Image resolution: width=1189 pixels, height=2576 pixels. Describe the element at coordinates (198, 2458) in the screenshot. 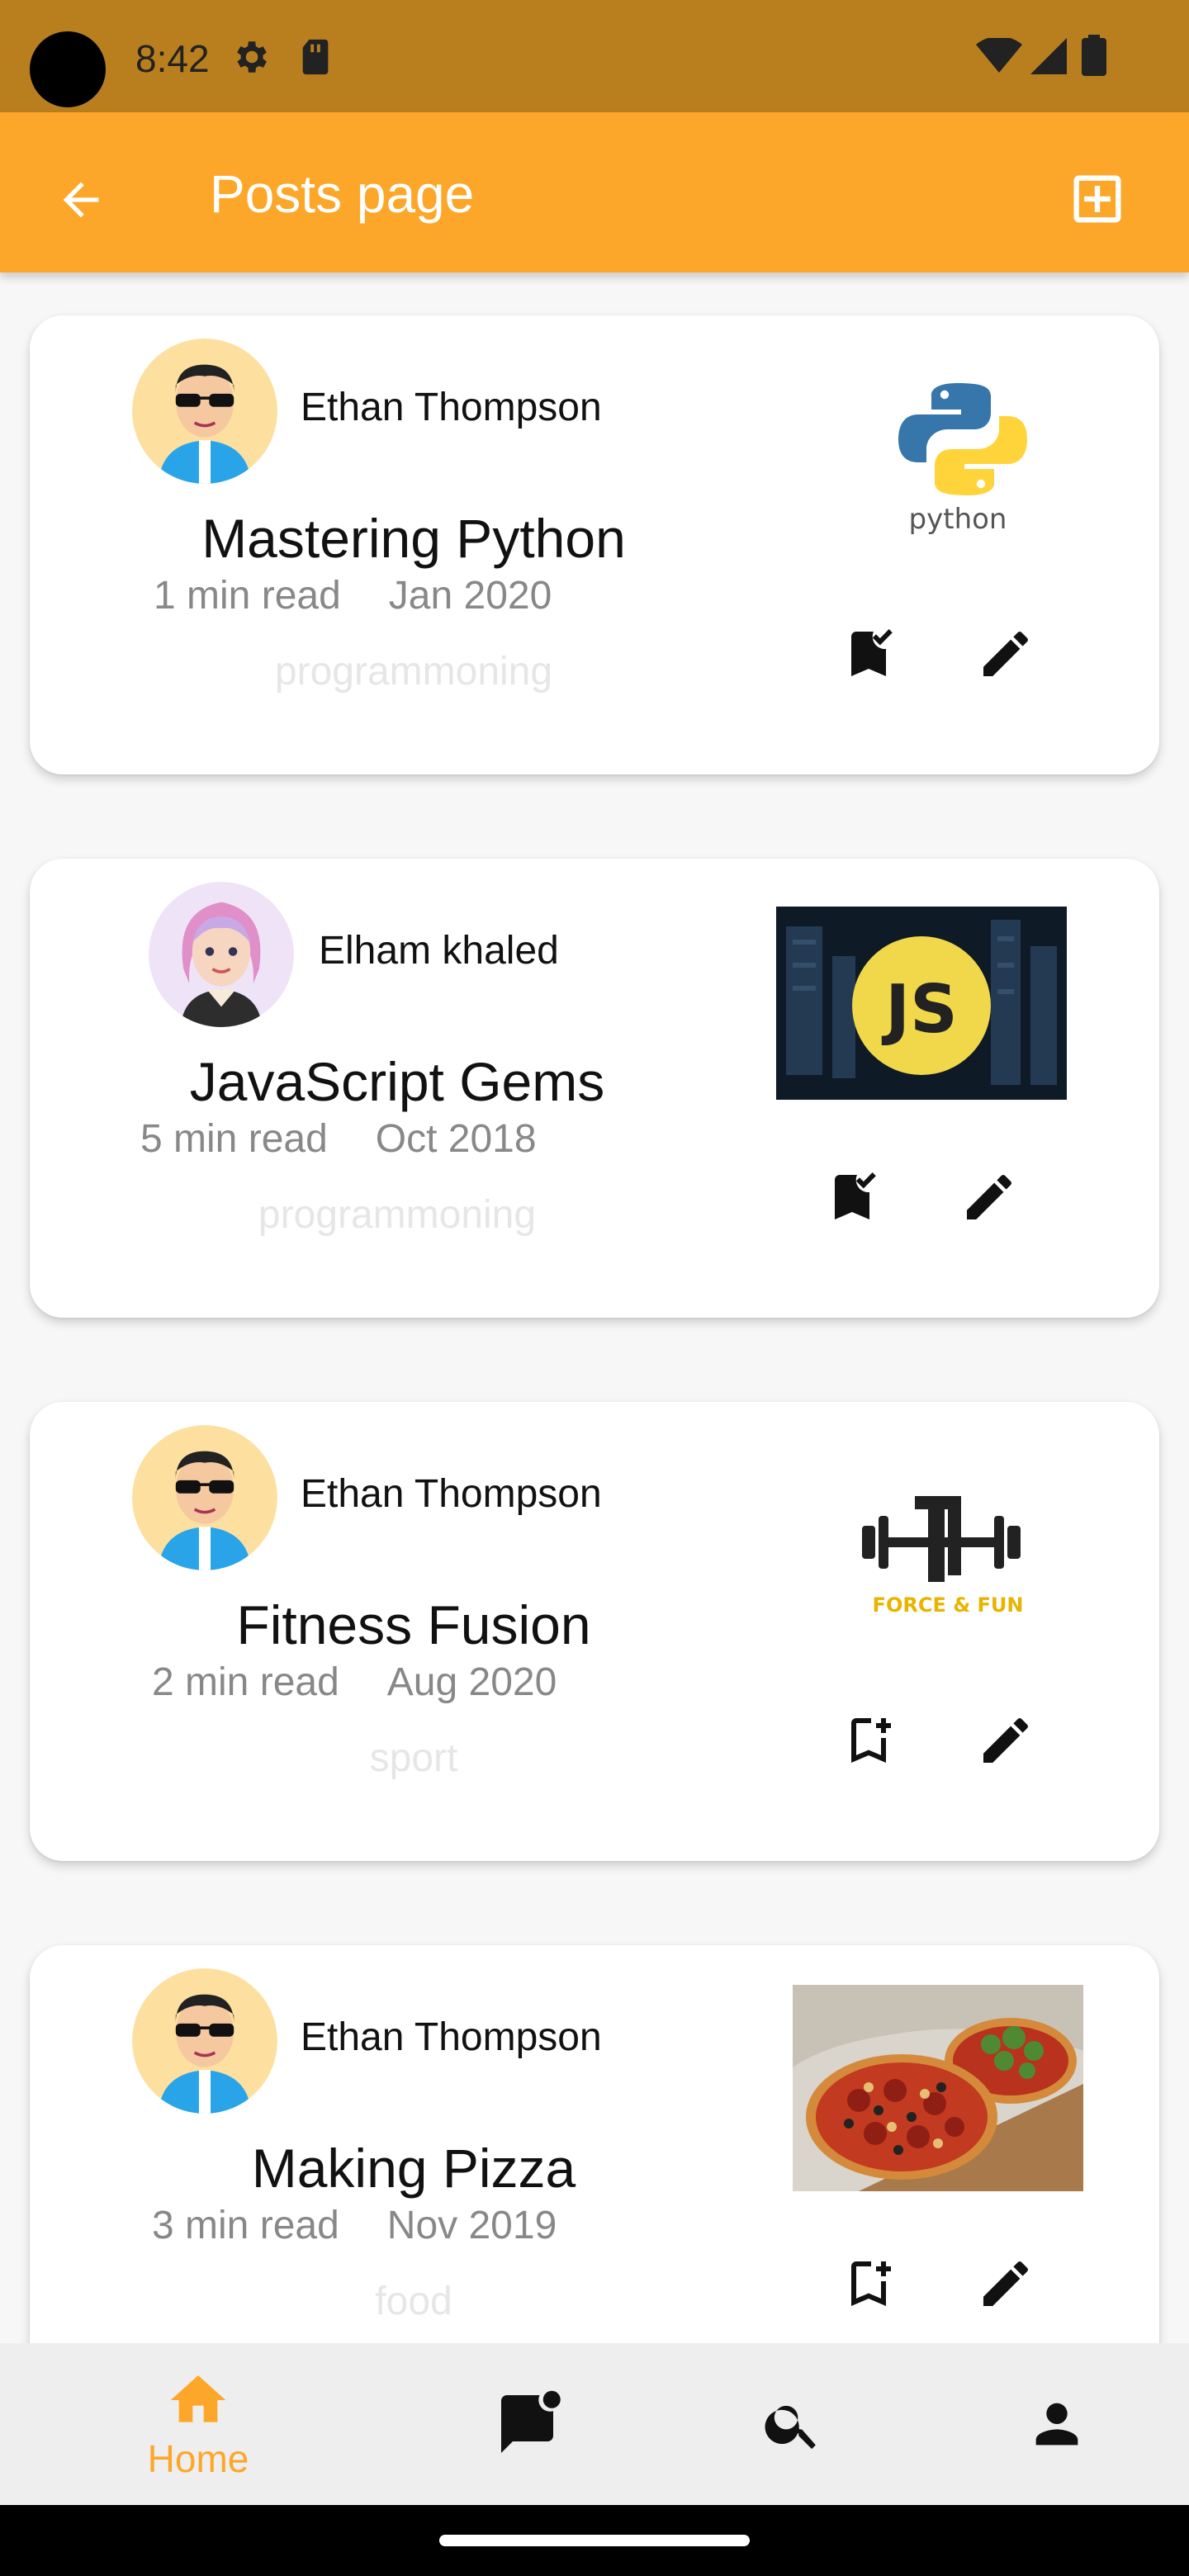

I see `nav-home-label: Home` at that location.